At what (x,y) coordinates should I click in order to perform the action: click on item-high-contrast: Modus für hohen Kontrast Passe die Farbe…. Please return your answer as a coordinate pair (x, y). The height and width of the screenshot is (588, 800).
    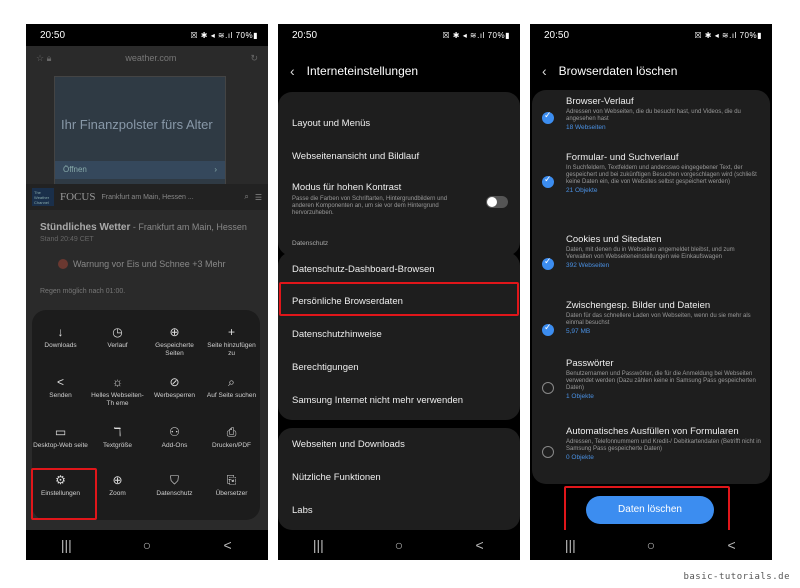
    Looking at the image, I should click on (381, 199).